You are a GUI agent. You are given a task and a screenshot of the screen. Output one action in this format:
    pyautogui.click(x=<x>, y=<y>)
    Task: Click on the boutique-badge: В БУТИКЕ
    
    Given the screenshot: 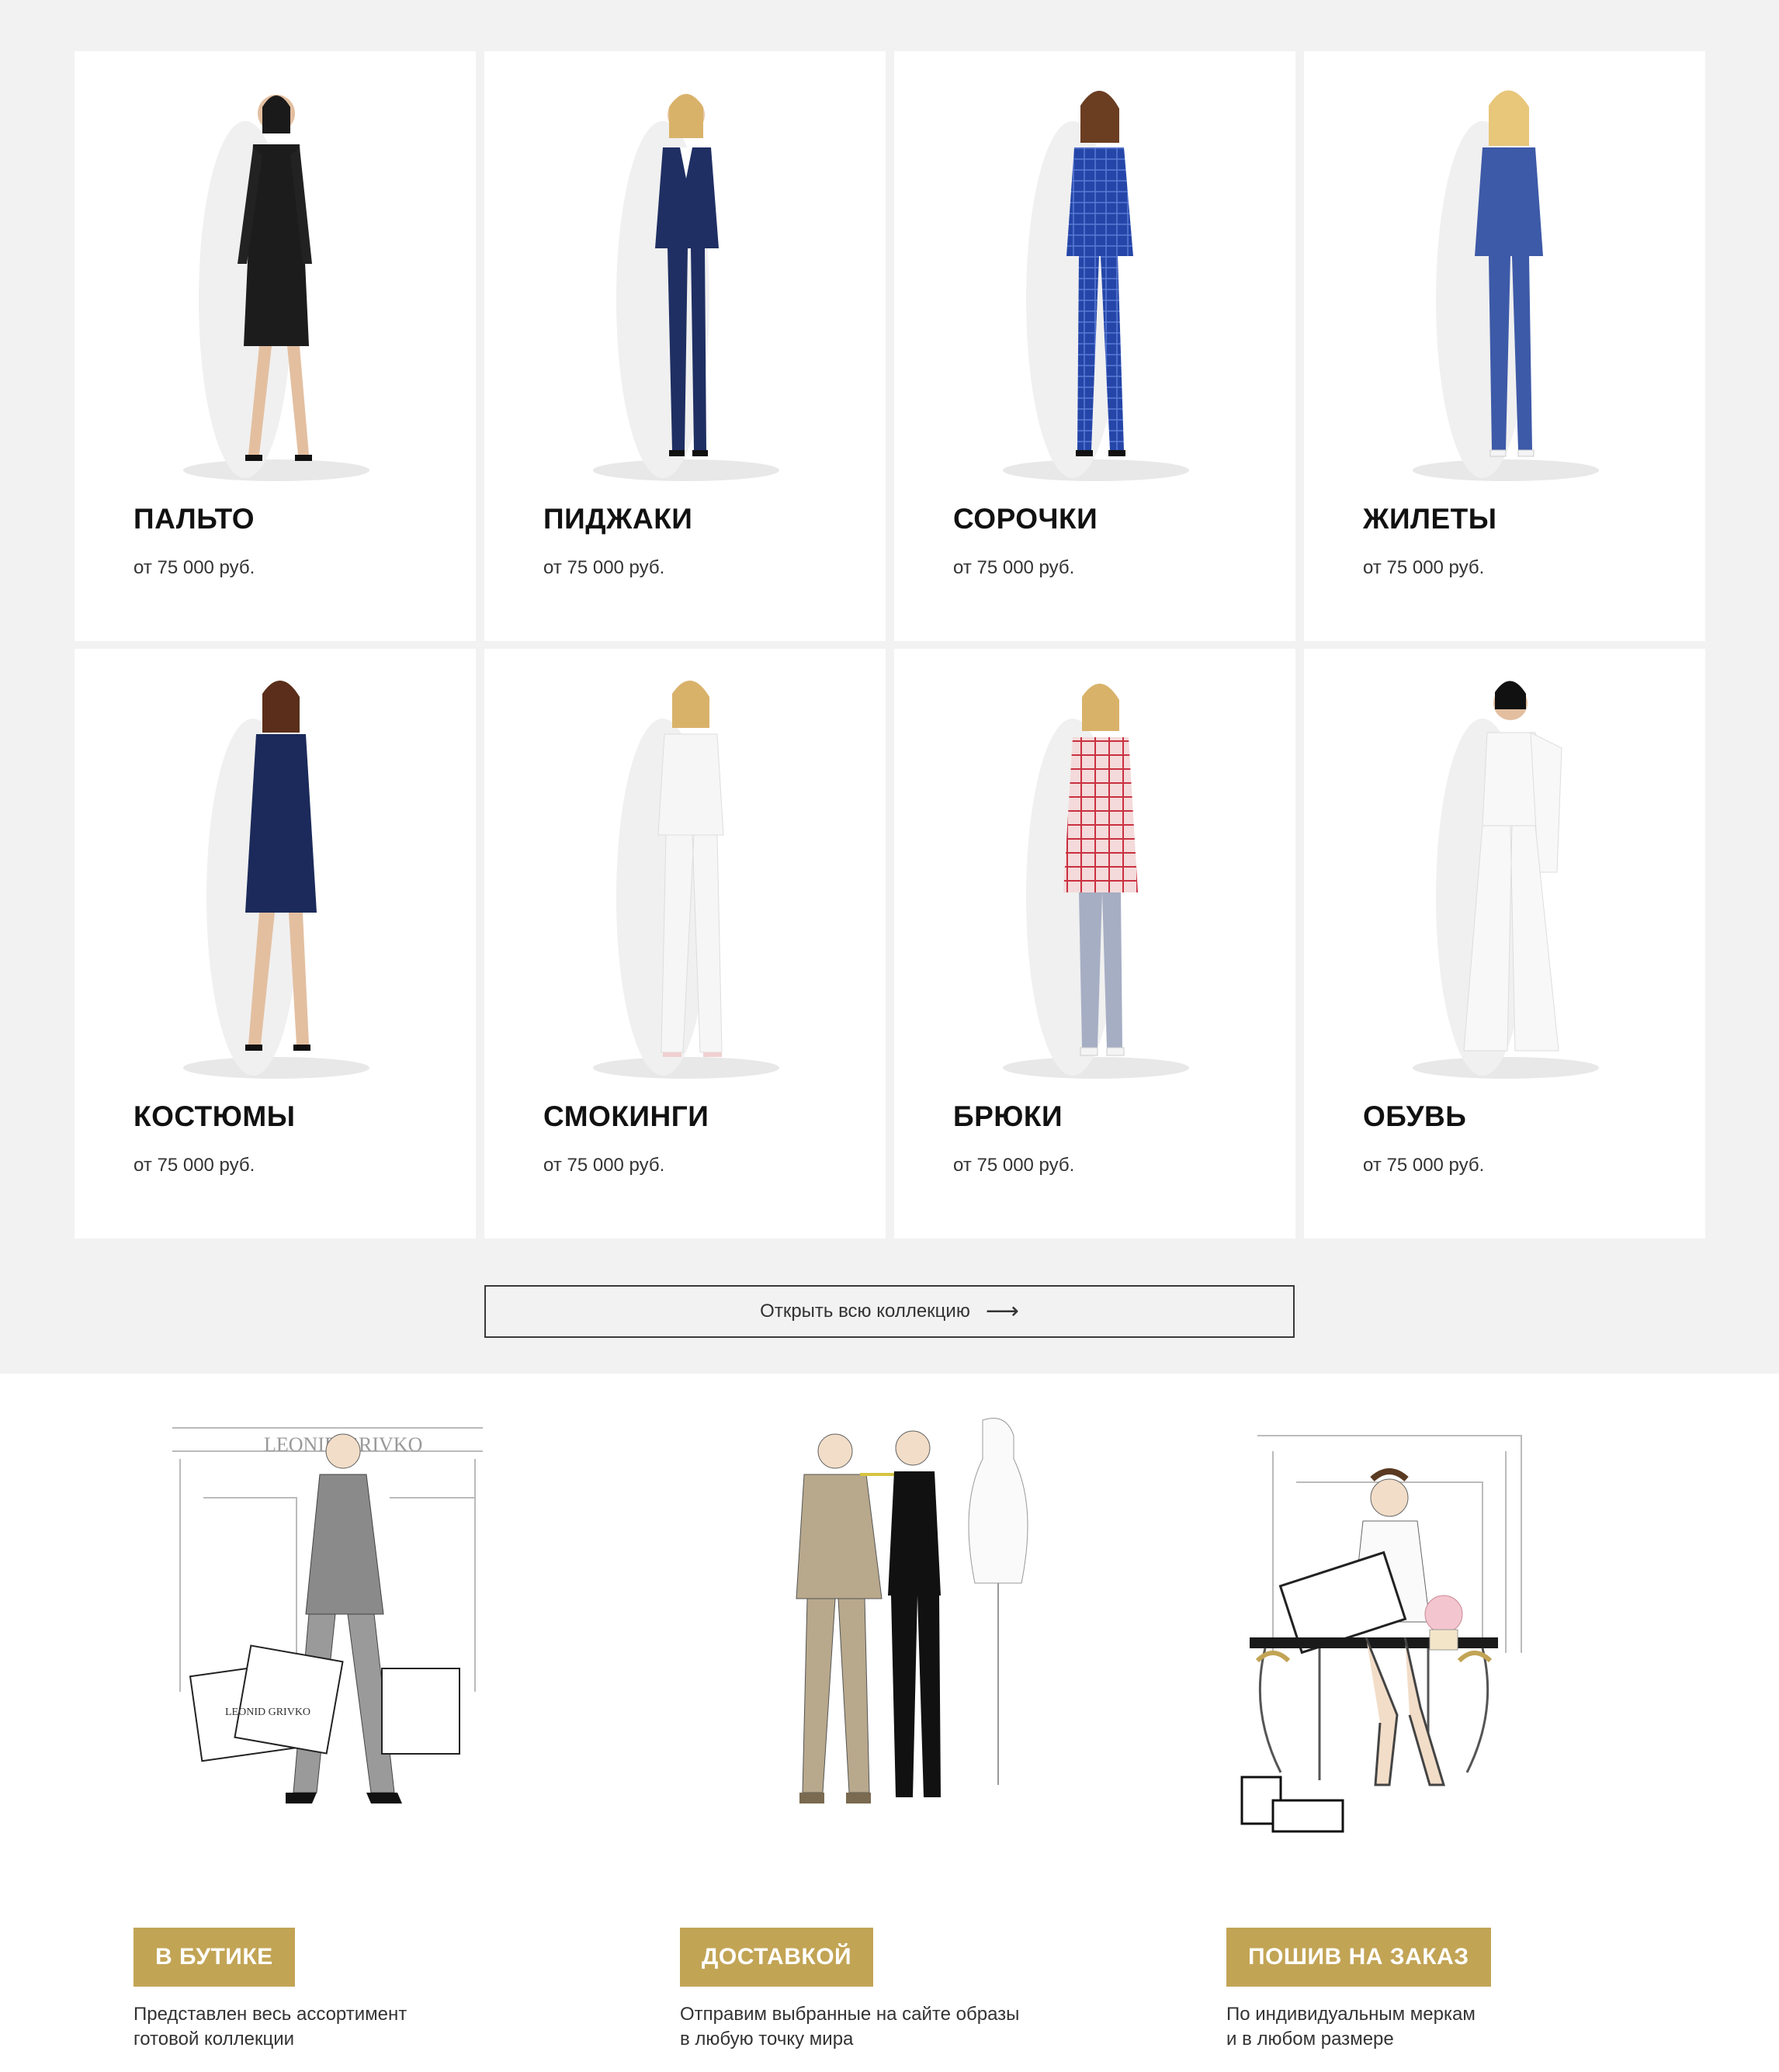 What is the action you would take?
    pyautogui.click(x=214, y=1957)
    